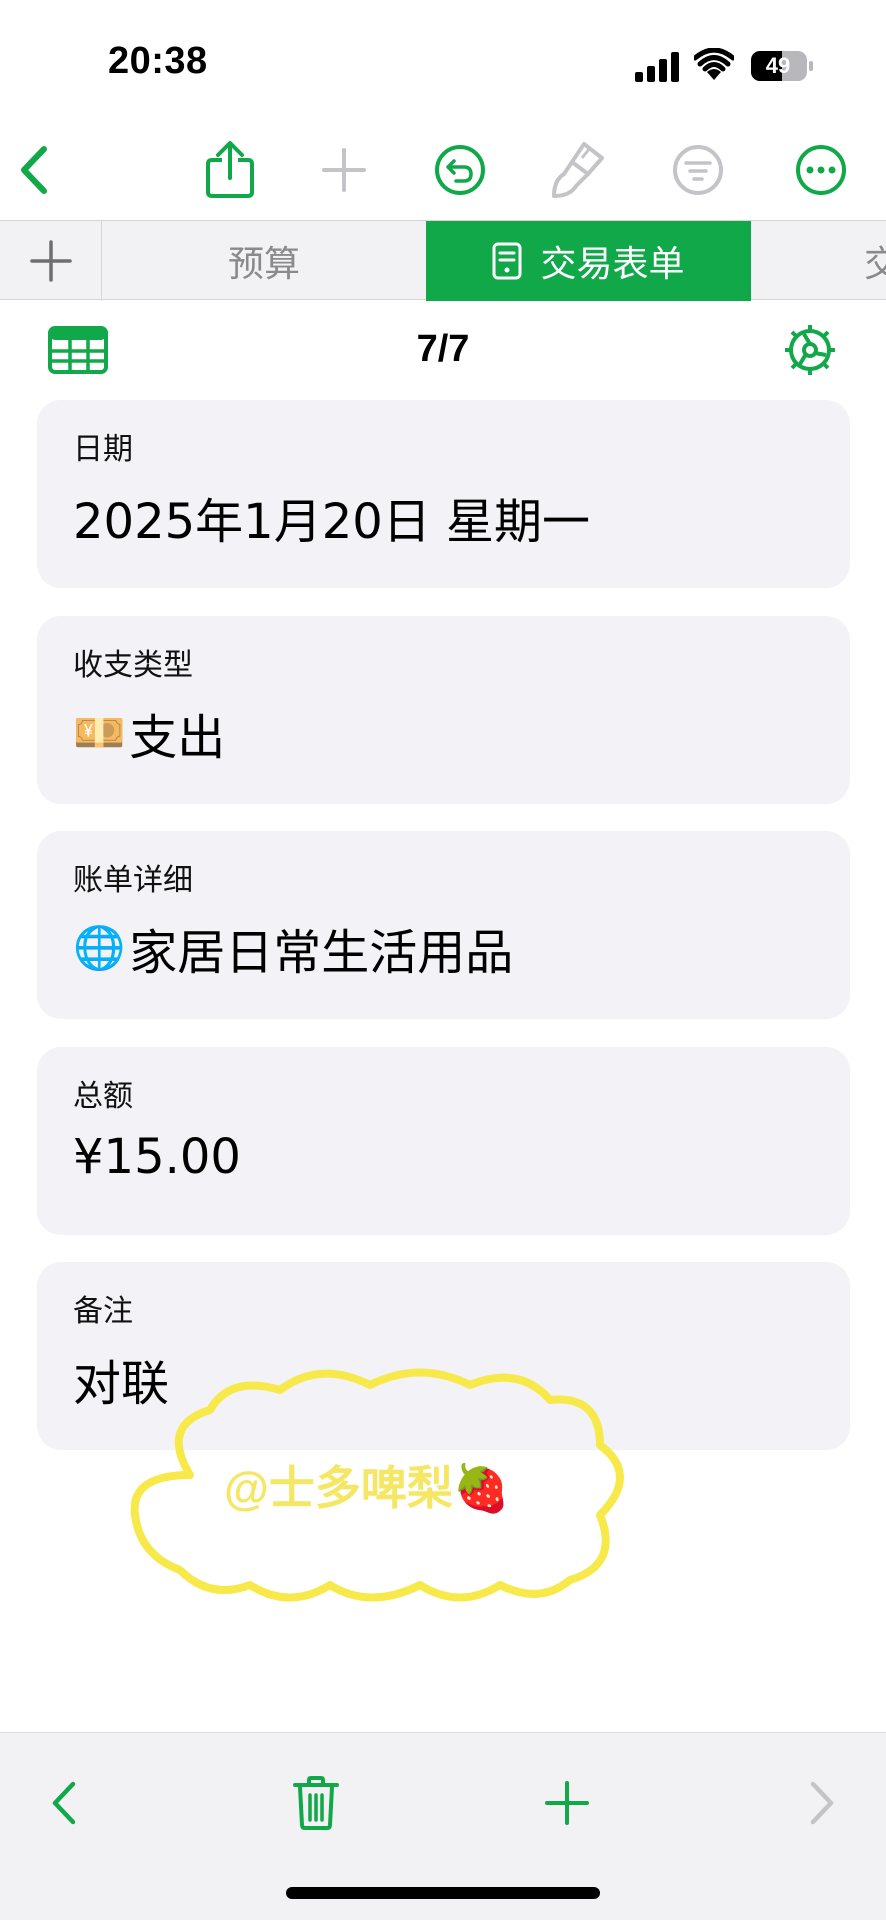 Image resolution: width=886 pixels, height=1920 pixels. I want to click on add-record-button, so click(567, 1803).